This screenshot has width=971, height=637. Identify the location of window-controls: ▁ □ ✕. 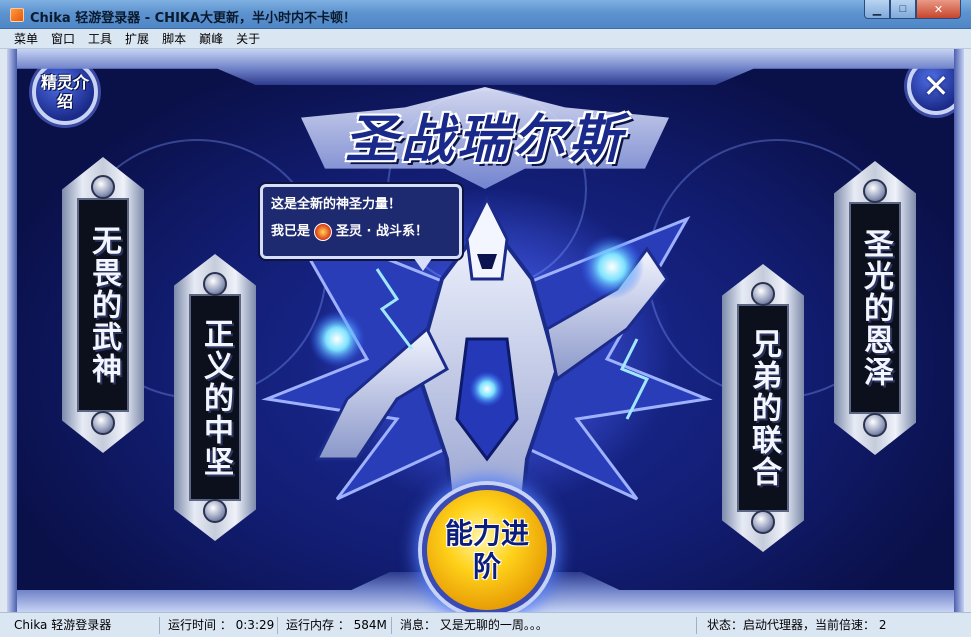
(912, 9).